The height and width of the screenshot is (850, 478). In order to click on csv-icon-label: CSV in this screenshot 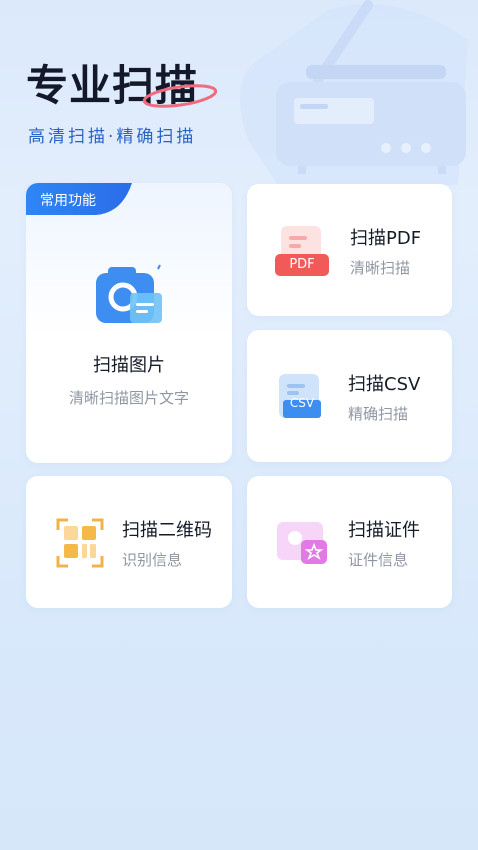, I will do `click(302, 403)`.